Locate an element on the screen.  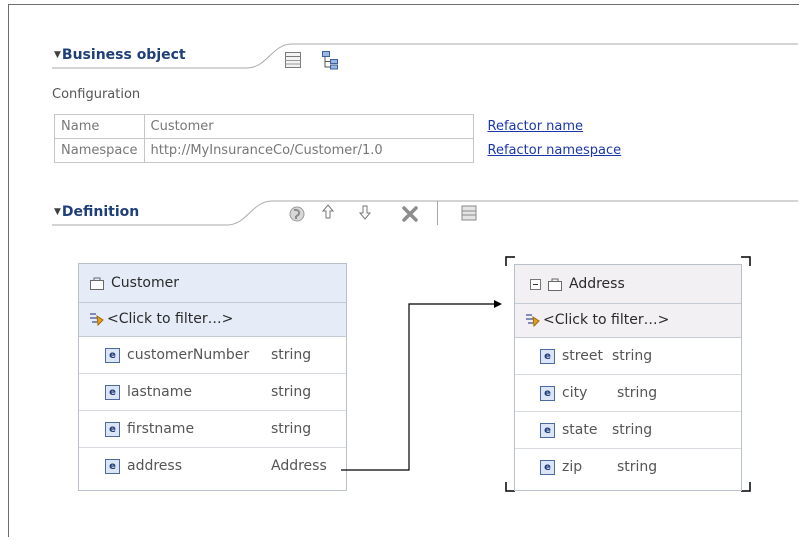
field-row: e street string is located at coordinates (628, 356).